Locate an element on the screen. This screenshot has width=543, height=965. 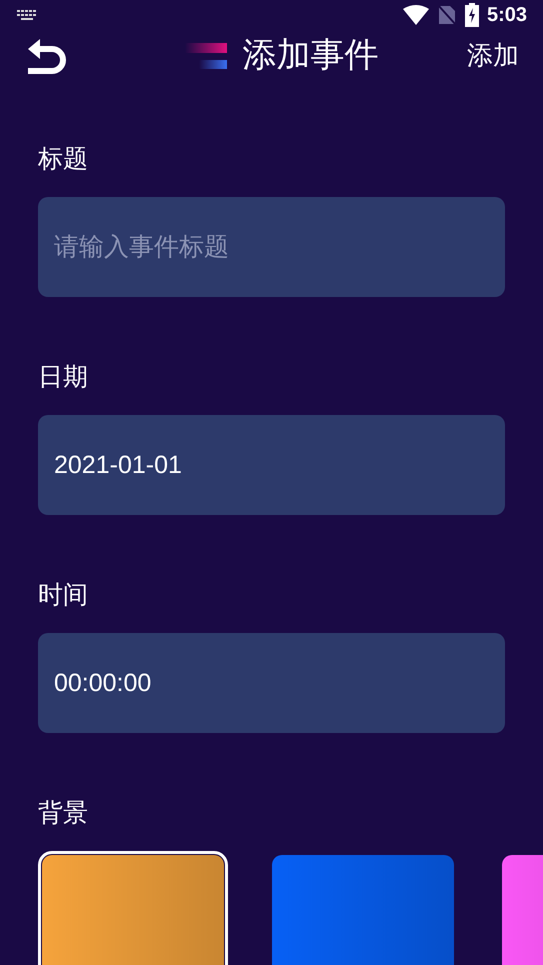
wifi-icon is located at coordinates (415, 15).